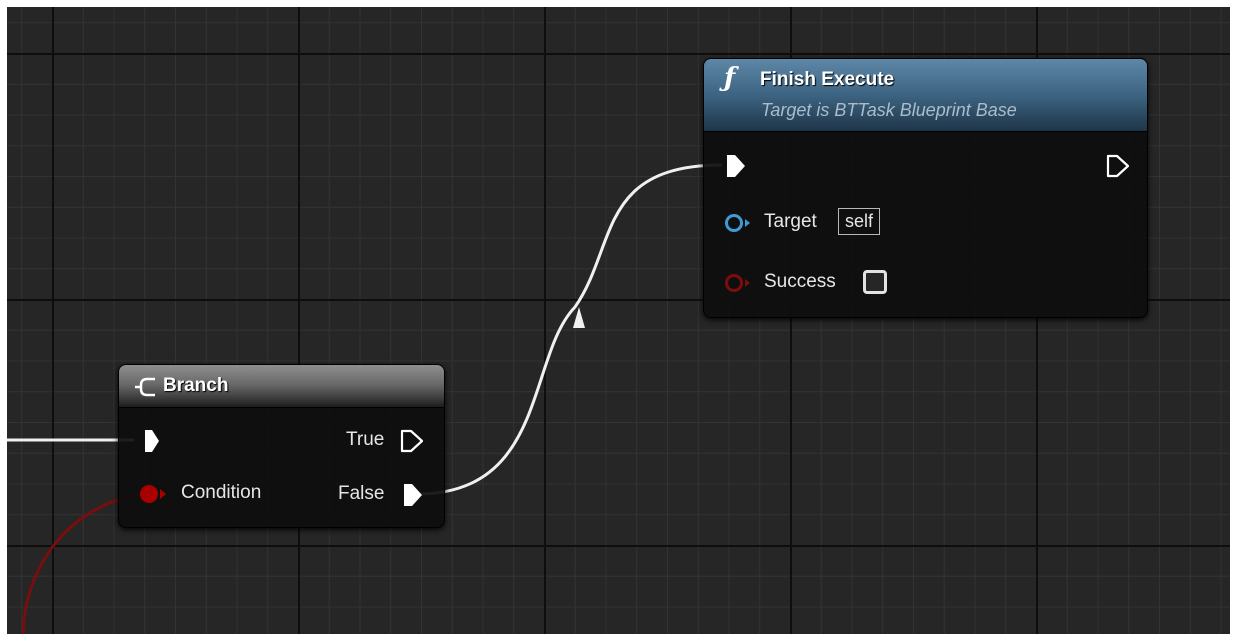  Describe the element at coordinates (196, 385) in the screenshot. I see `branch-node-title: Branch` at that location.